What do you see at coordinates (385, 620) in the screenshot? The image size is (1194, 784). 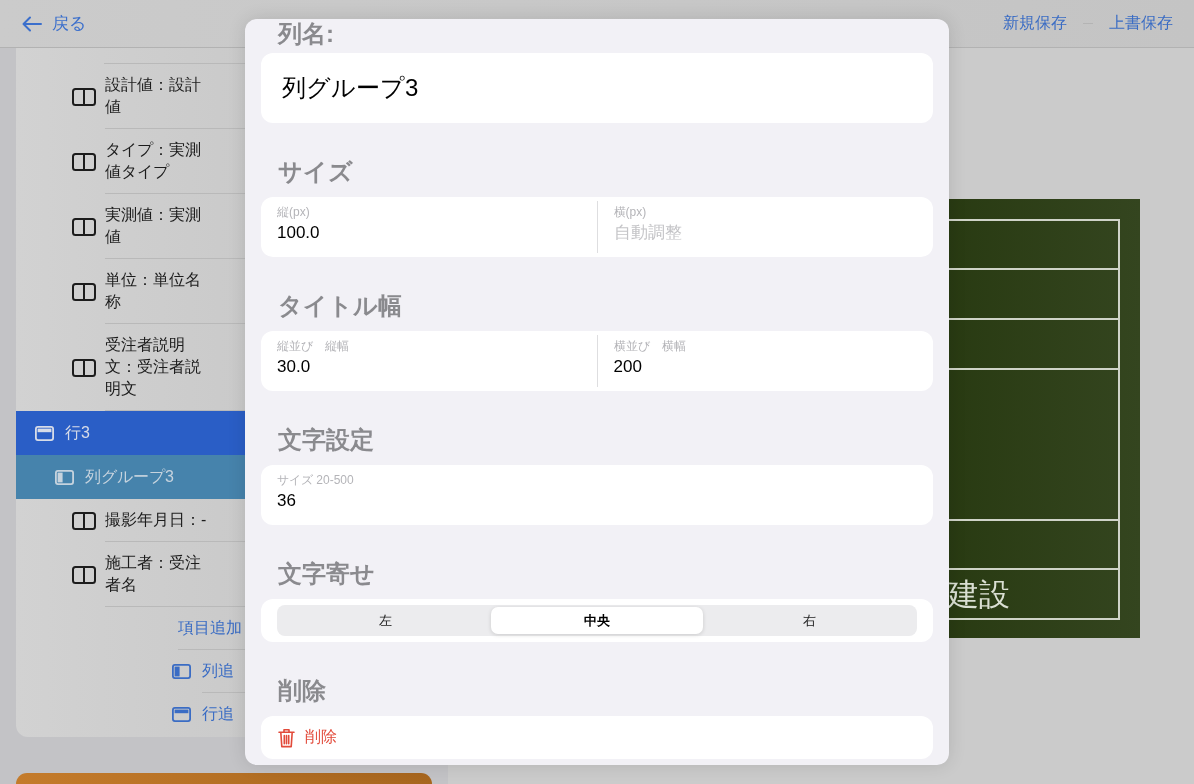 I see `segment-option: 左` at bounding box center [385, 620].